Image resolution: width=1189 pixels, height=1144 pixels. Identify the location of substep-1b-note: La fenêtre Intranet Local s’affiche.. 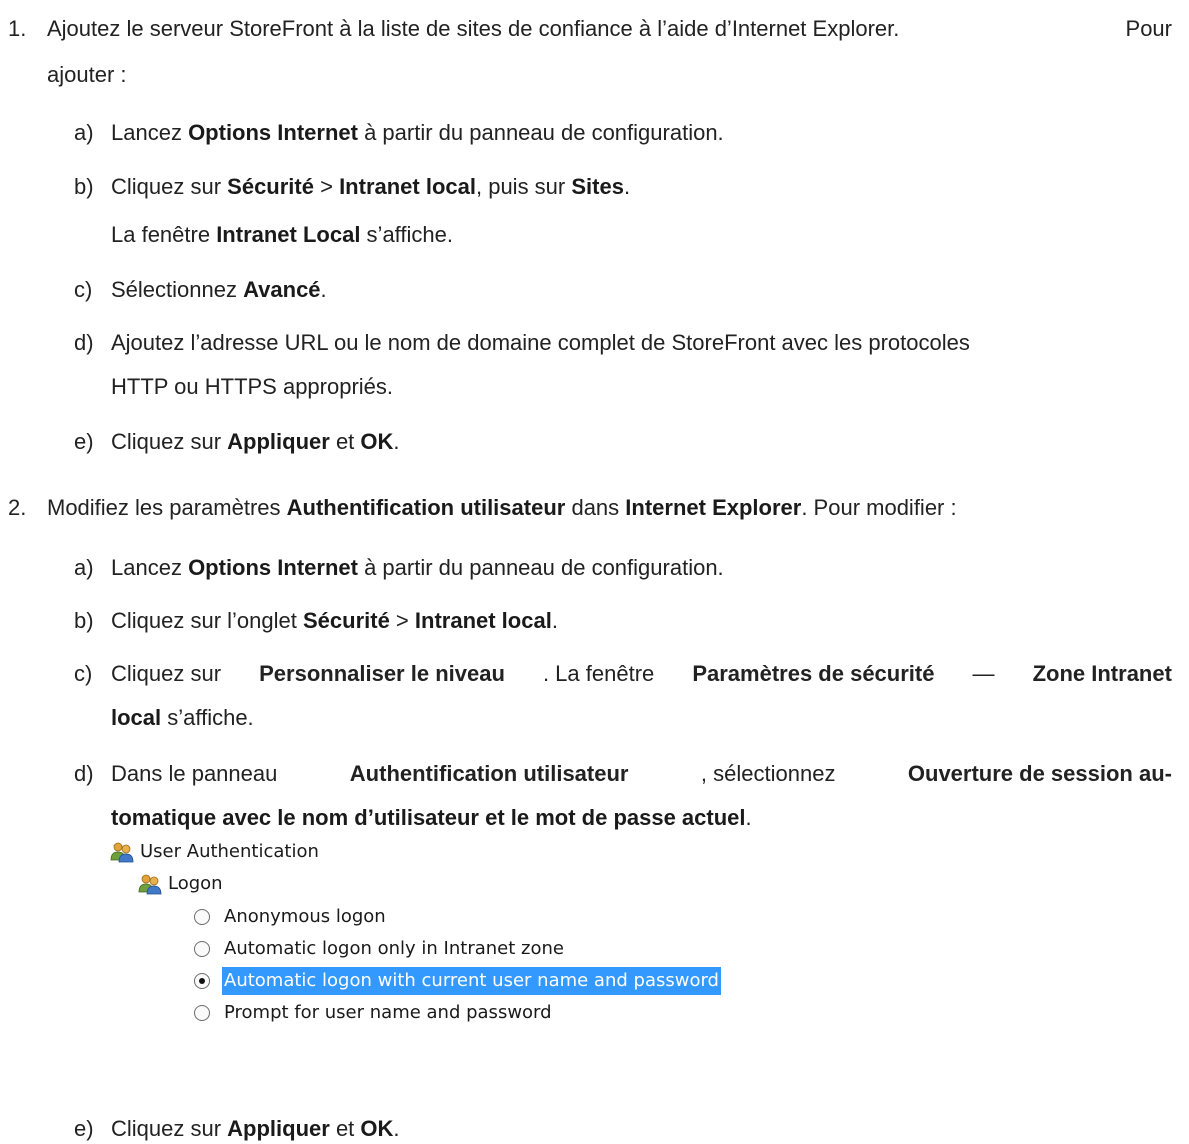
(282, 234).